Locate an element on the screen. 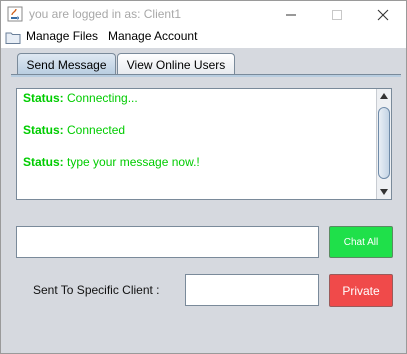 Image resolution: width=407 pixels, height=354 pixels. chat-all-button: Chat All is located at coordinates (361, 242).